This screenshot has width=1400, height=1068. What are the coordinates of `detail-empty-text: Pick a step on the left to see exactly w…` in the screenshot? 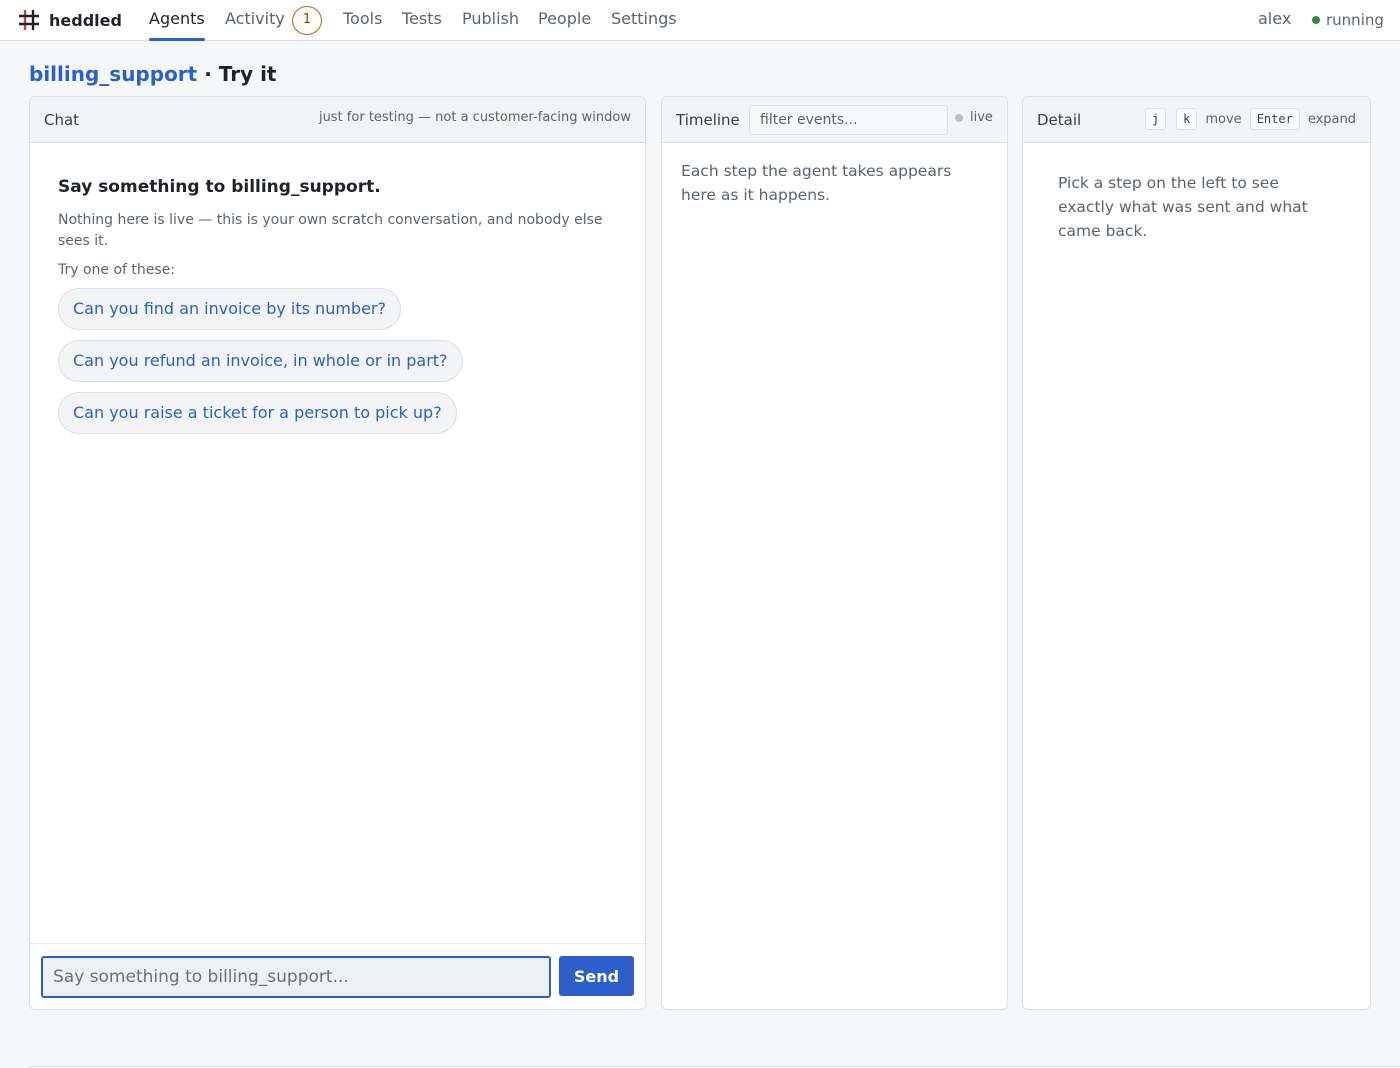 It's located at (1183, 207).